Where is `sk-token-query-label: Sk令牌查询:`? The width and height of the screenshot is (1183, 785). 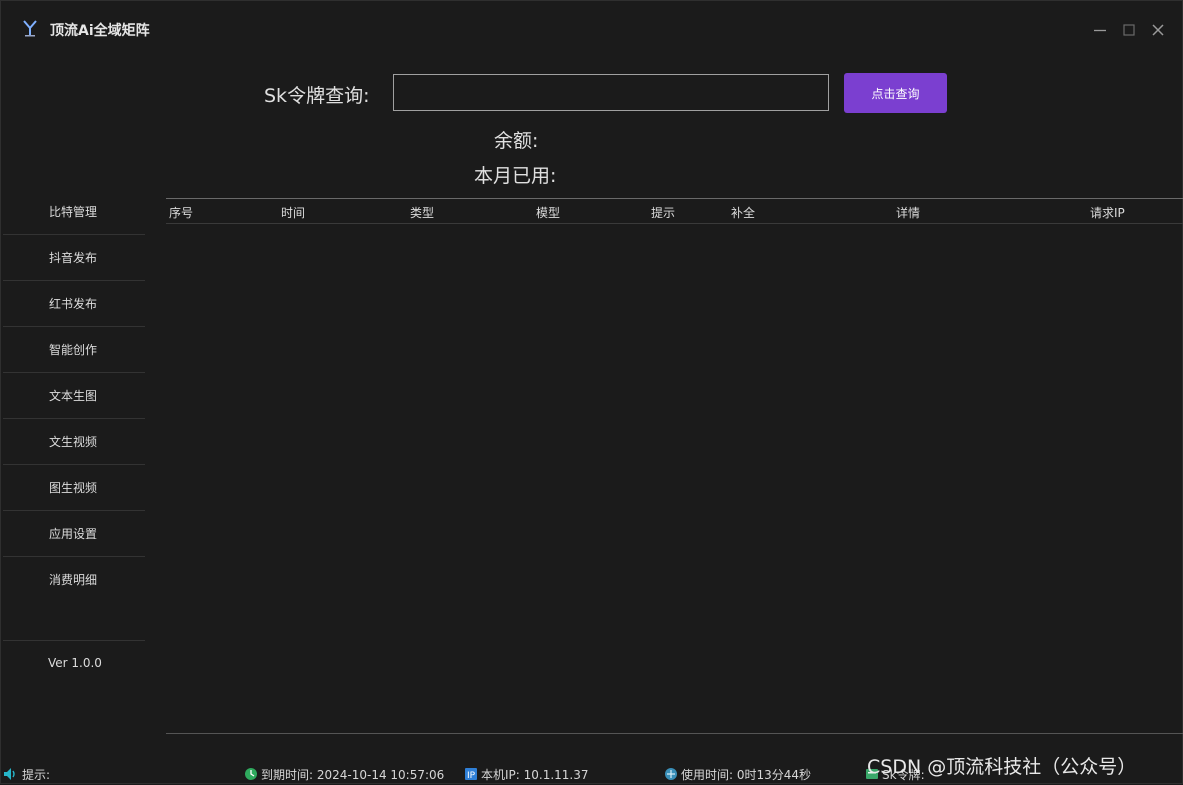 sk-token-query-label: Sk令牌查询: is located at coordinates (317, 96).